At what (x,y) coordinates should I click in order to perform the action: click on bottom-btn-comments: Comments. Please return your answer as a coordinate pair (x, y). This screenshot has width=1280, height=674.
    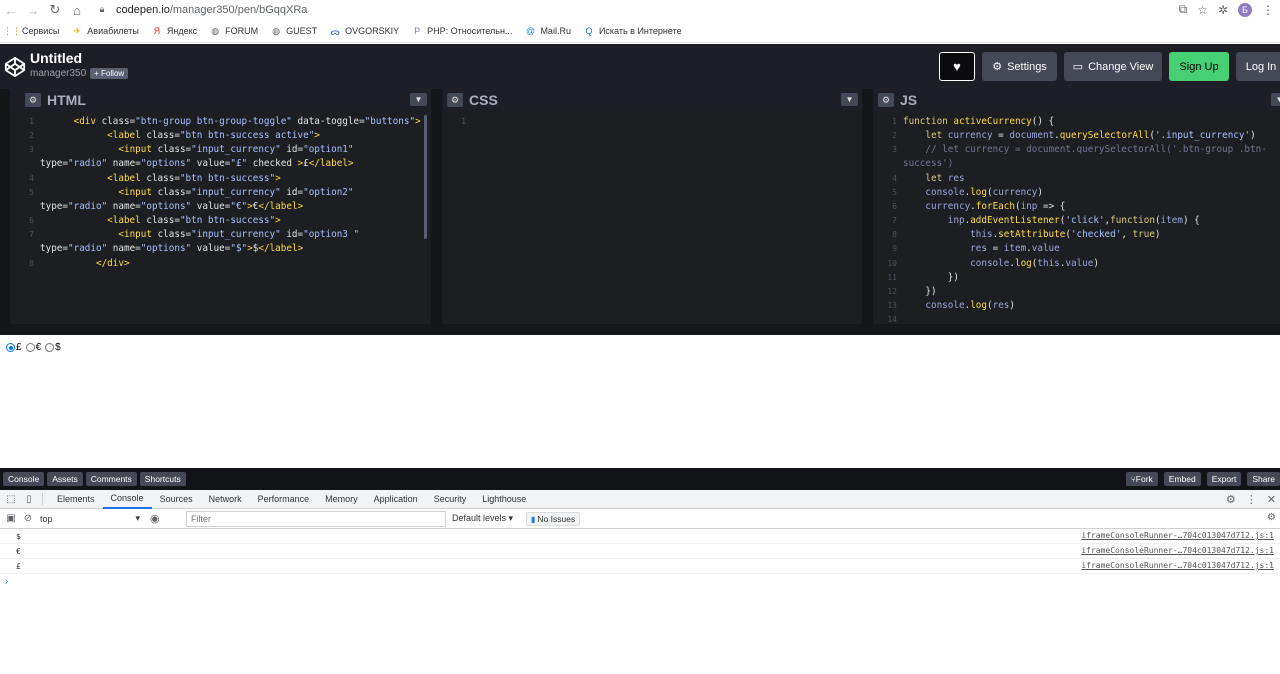
    Looking at the image, I should click on (111, 479).